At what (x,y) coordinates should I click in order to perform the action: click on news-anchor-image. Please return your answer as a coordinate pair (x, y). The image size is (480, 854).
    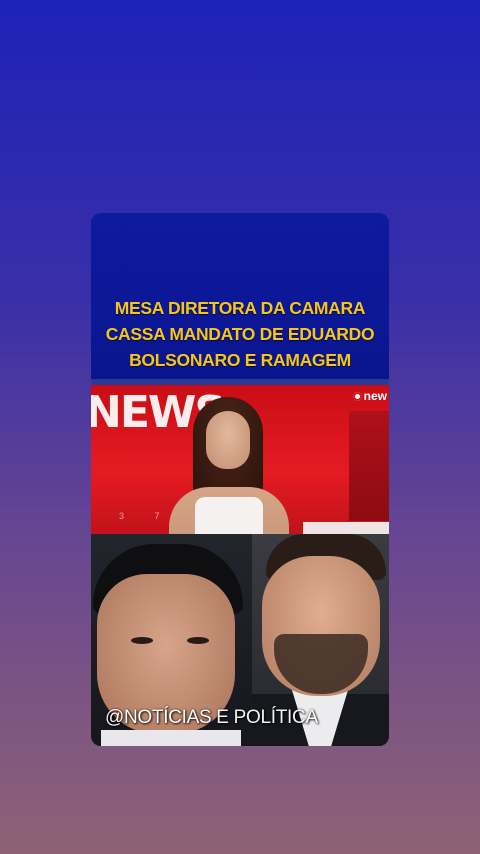
    Looking at the image, I should click on (236, 465).